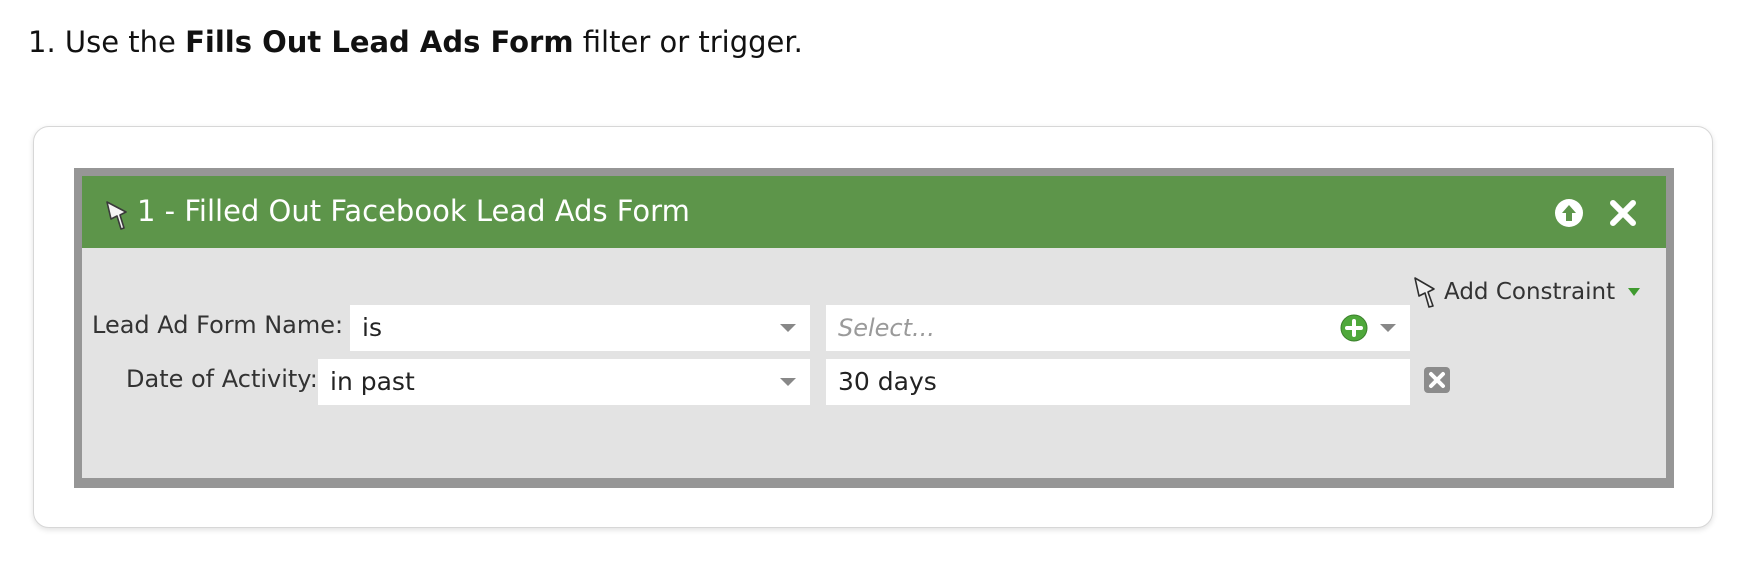 This screenshot has height=574, width=1742. I want to click on remove-constraint-button, so click(1437, 380).